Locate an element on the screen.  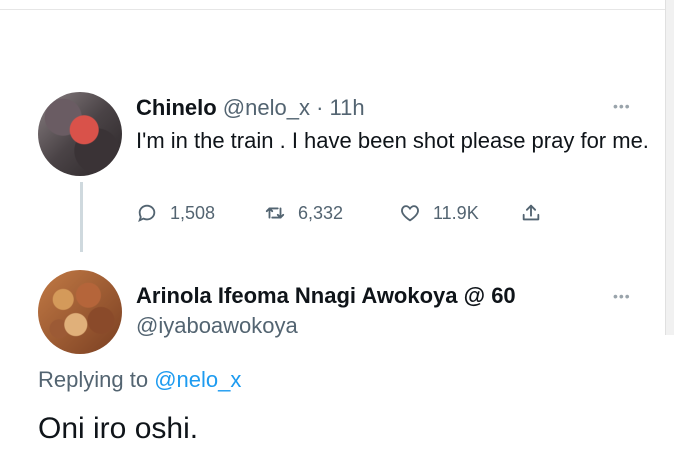
replying-prefix: Replying to is located at coordinates (96, 379).